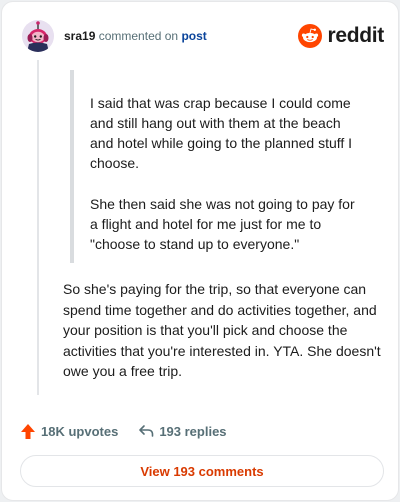 This screenshot has height=502, width=400. What do you see at coordinates (193, 36) in the screenshot?
I see `post-link: post` at bounding box center [193, 36].